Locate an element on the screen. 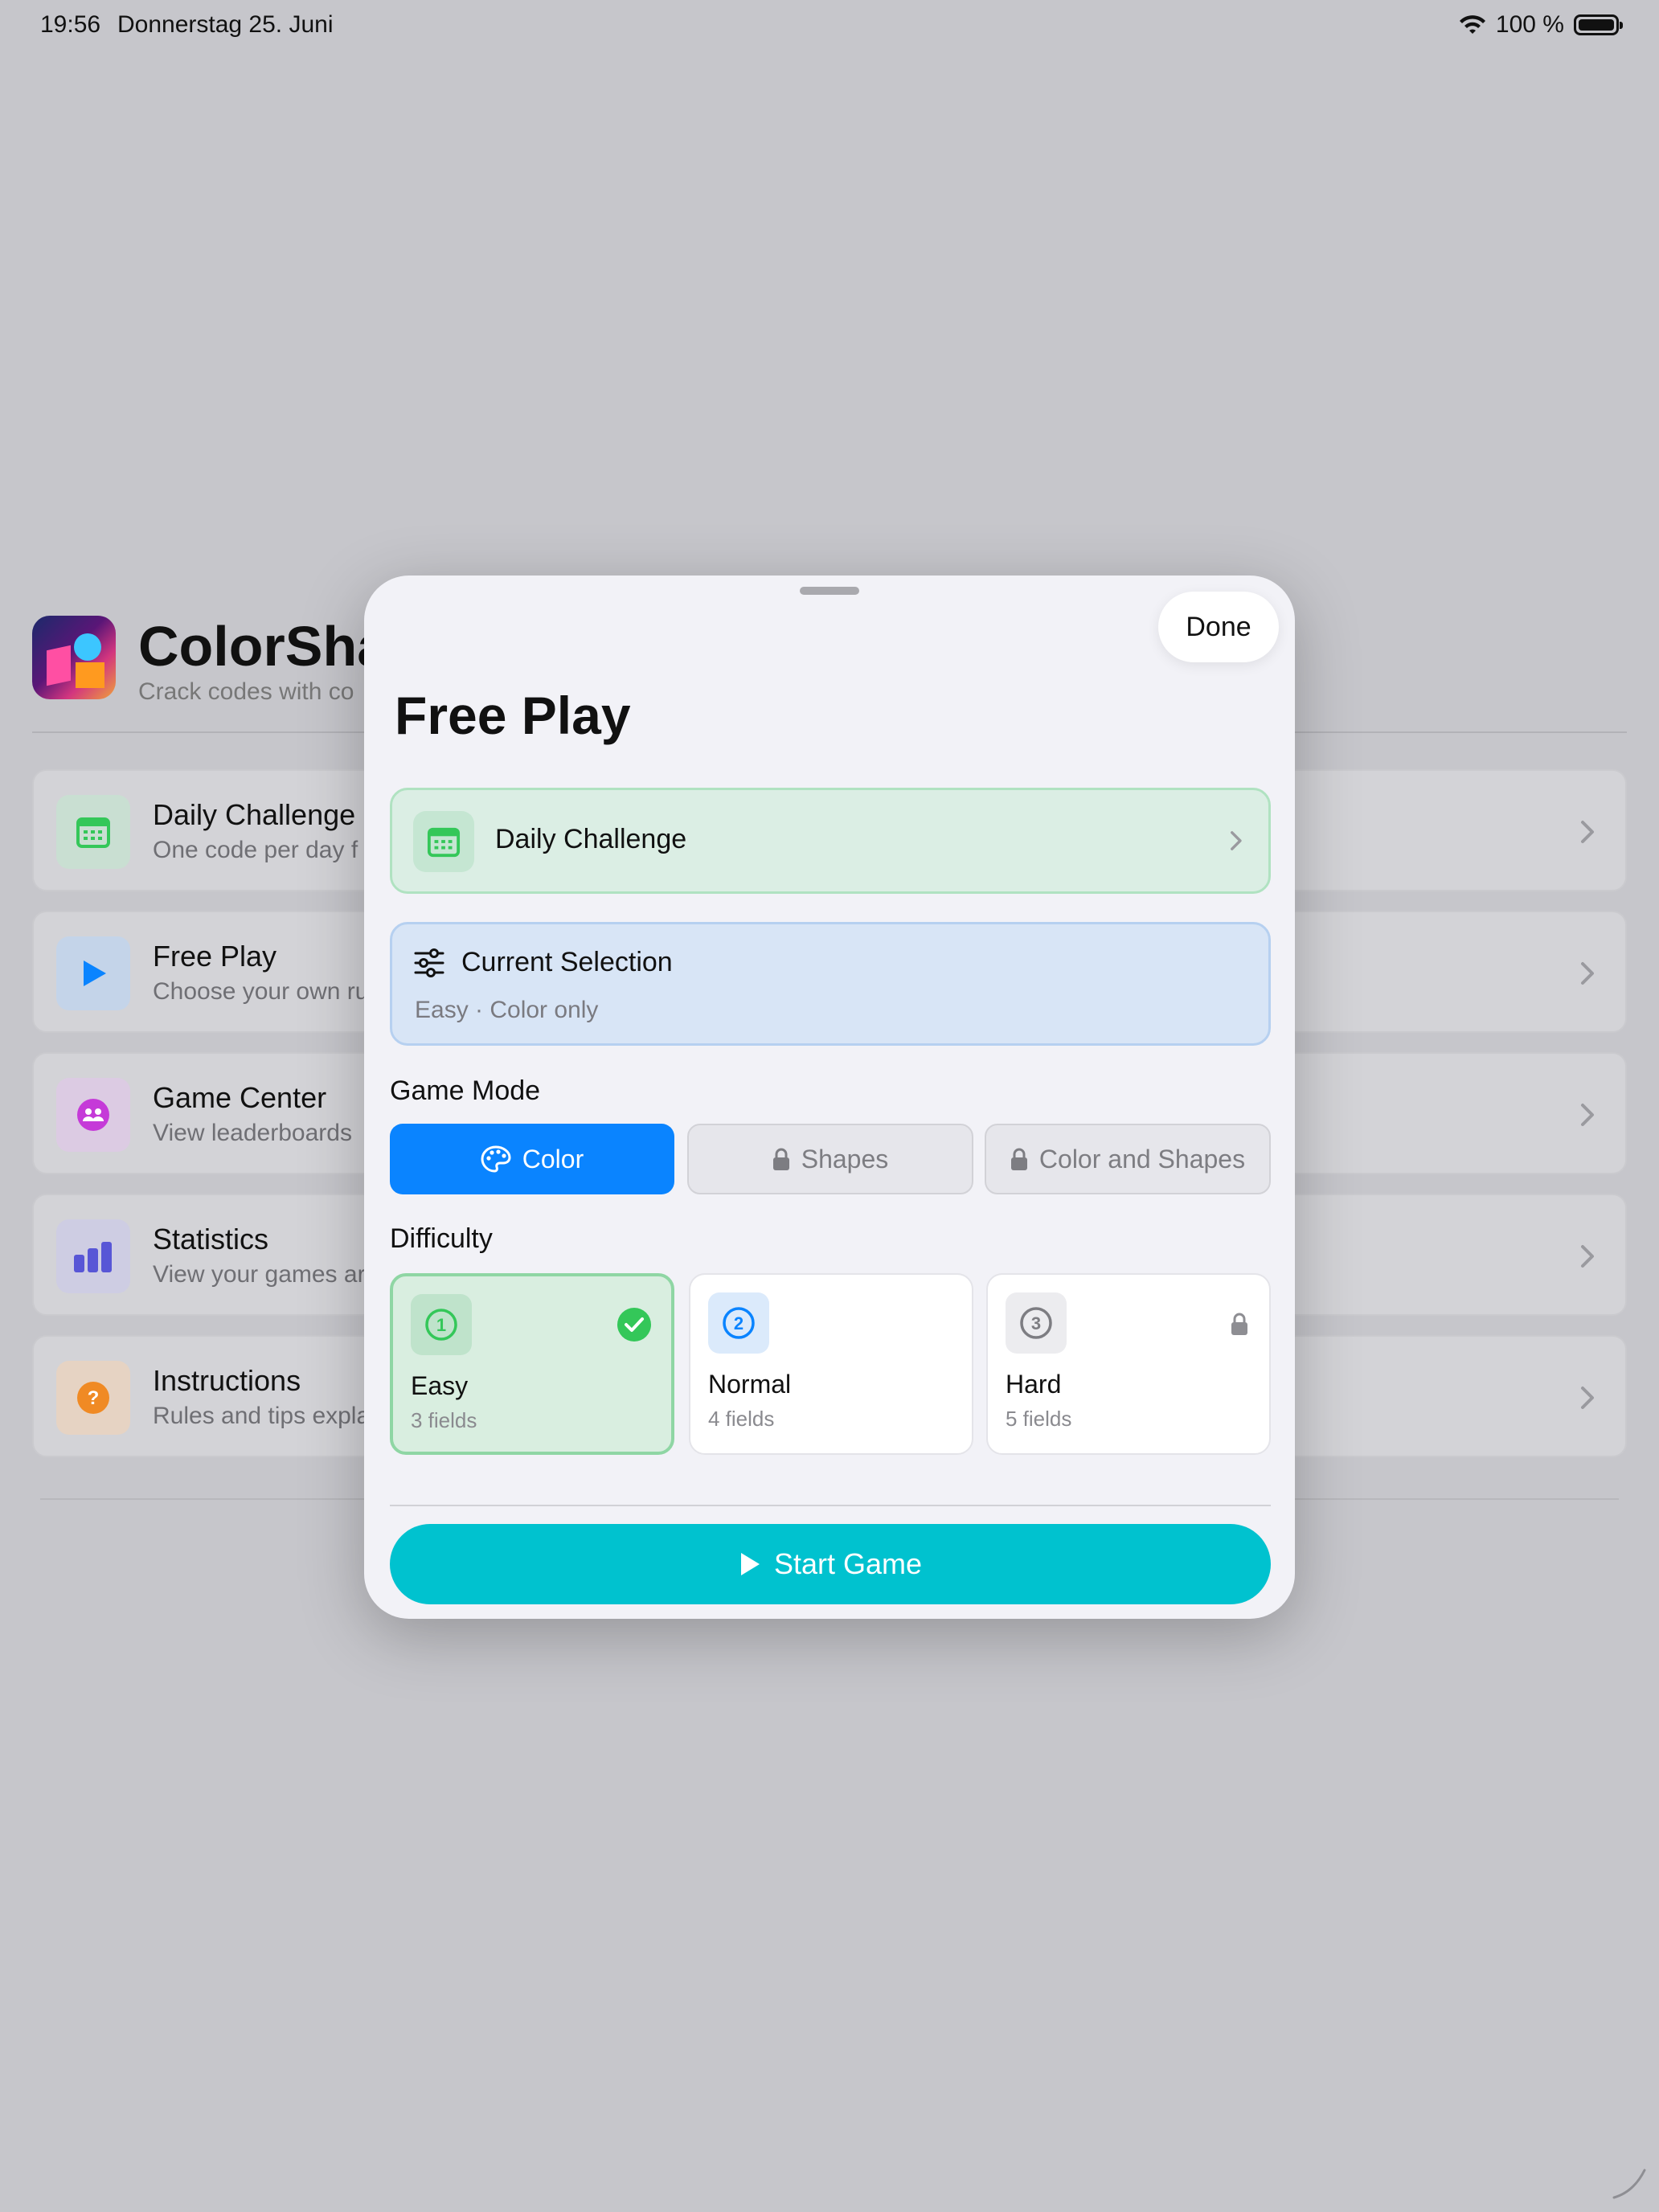  mode-shapes-button: Shapes is located at coordinates (830, 1159).